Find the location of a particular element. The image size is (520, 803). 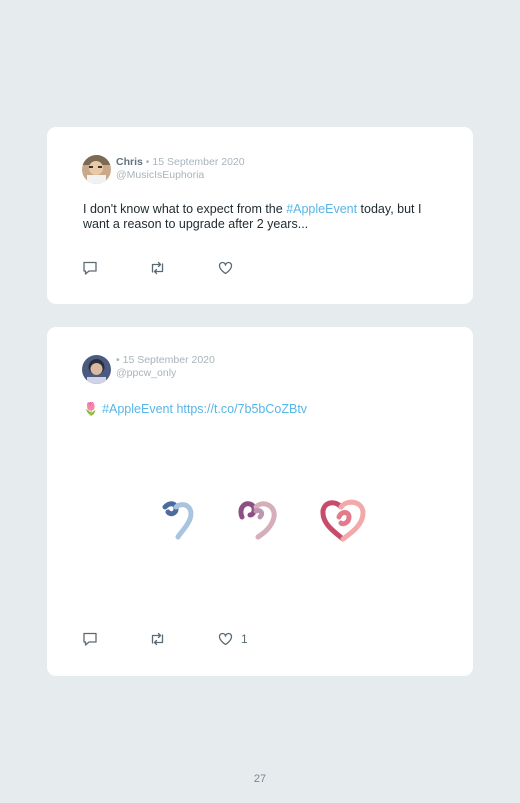

tweet-actions is located at coordinates (182, 268).